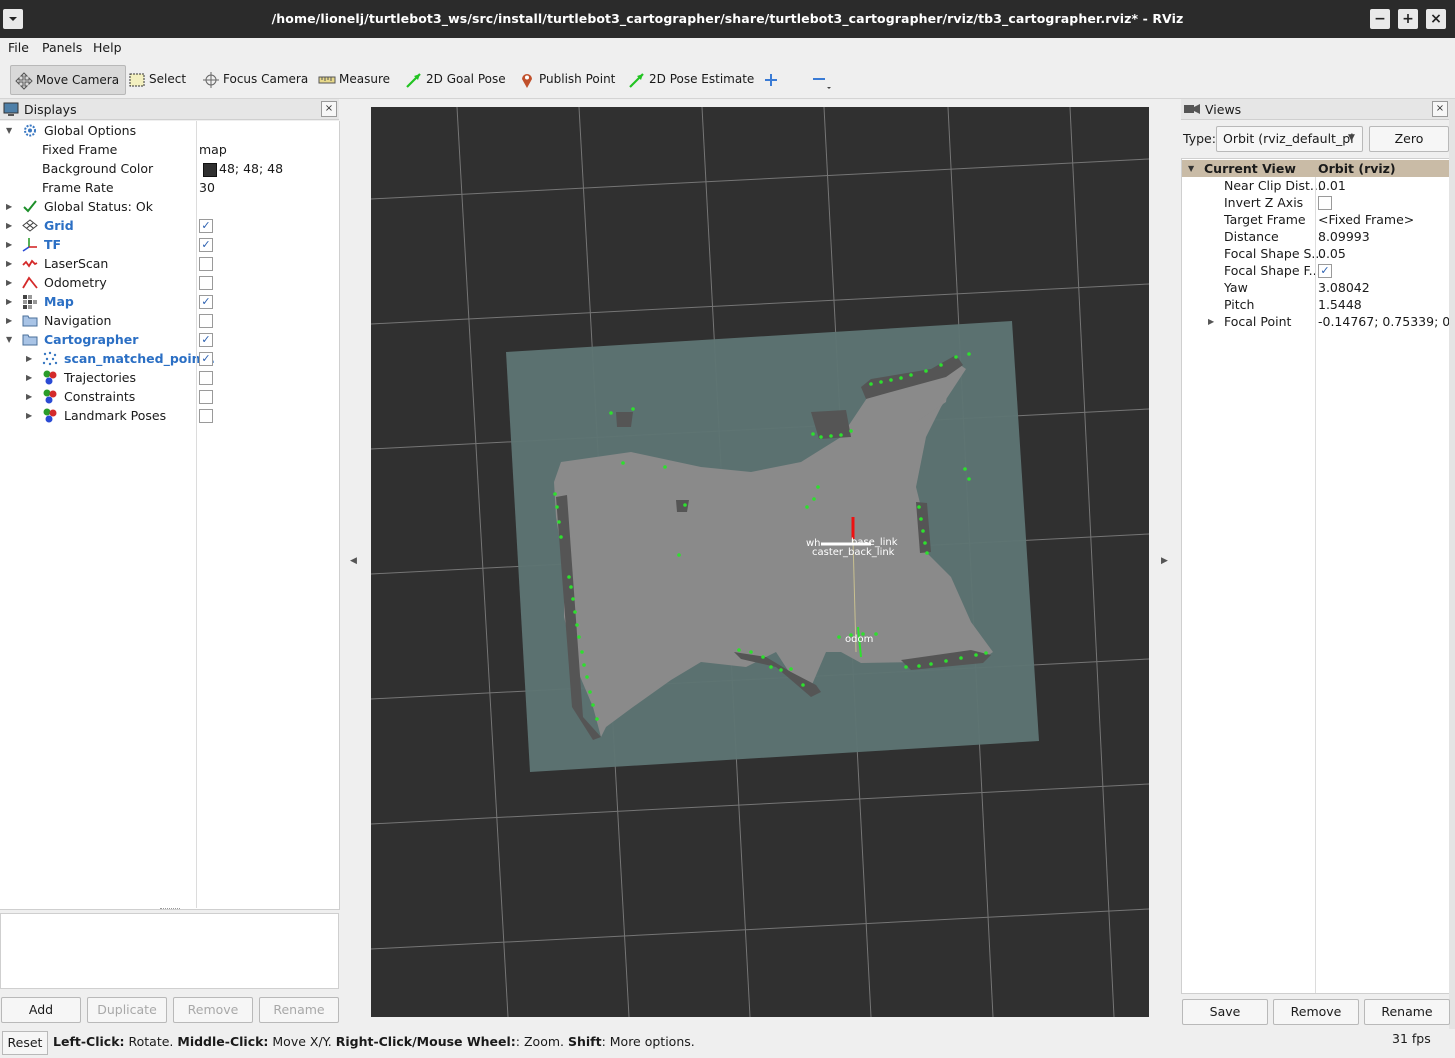  I want to click on collapse-right-icon: ▶, so click(1164, 561).